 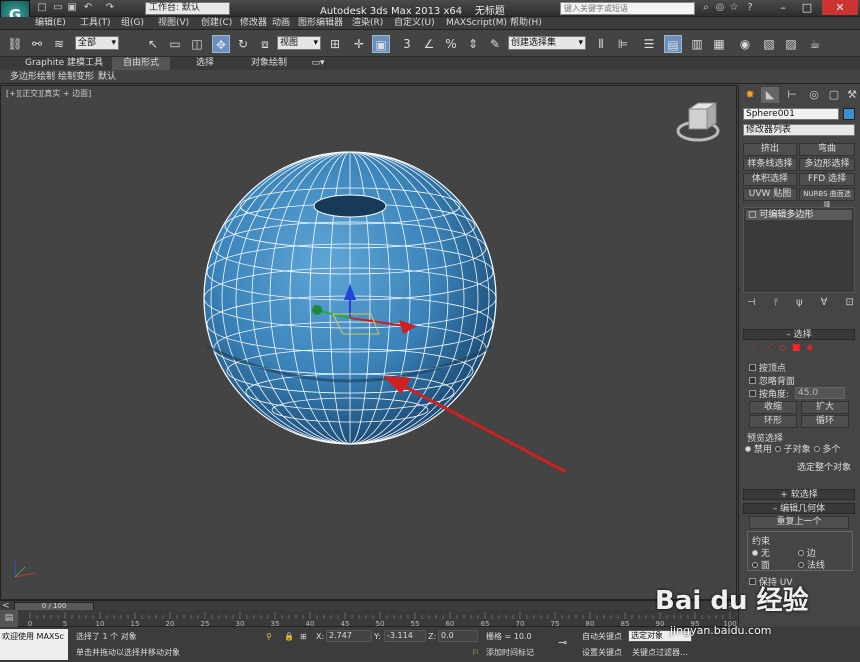 I want to click on new-file-icon: □, so click(x=42, y=8).